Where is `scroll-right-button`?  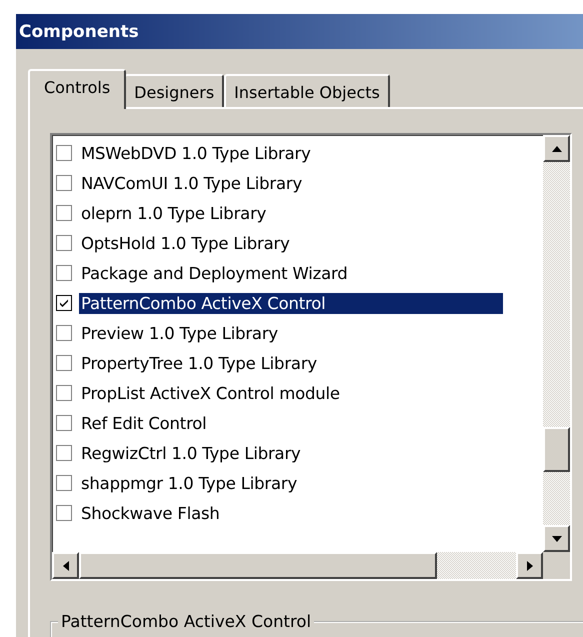
scroll-right-button is located at coordinates (529, 565).